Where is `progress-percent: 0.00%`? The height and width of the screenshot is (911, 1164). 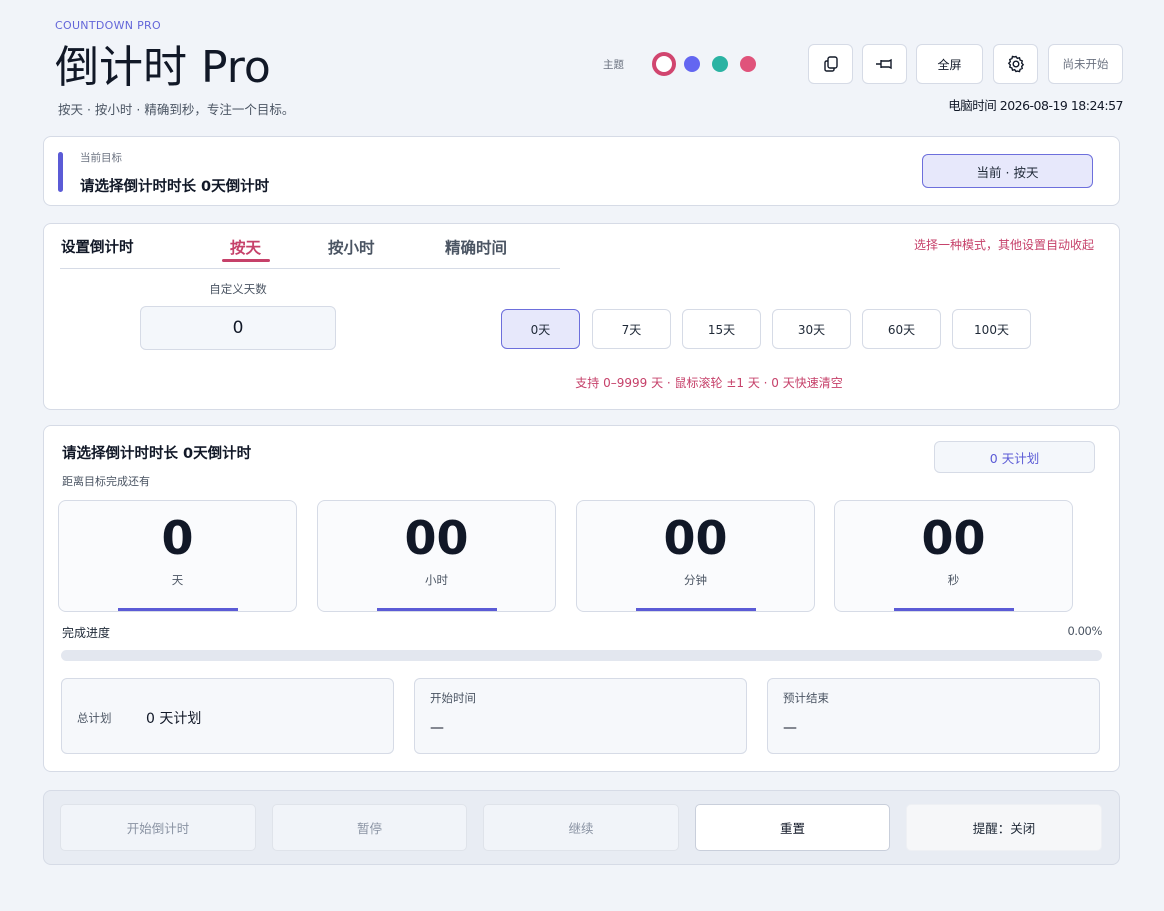
progress-percent: 0.00% is located at coordinates (1084, 631).